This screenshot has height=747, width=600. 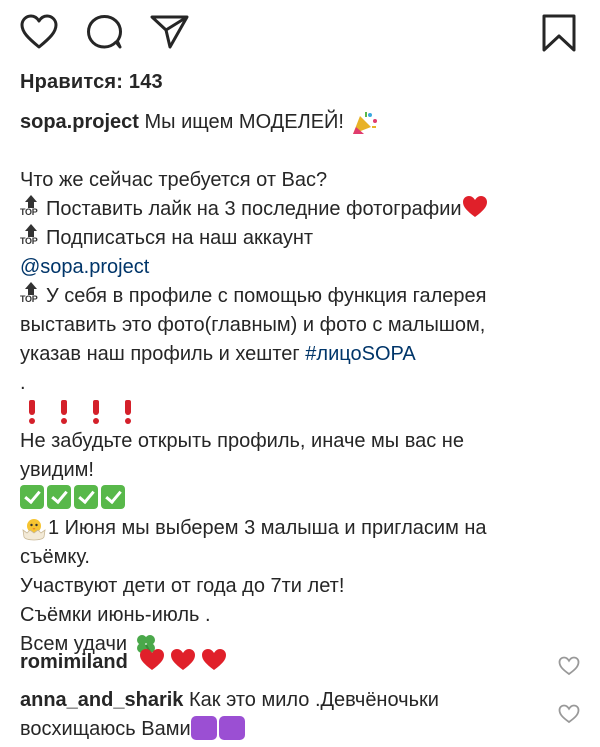 What do you see at coordinates (290, 662) in the screenshot?
I see `comment-item: romimiland` at bounding box center [290, 662].